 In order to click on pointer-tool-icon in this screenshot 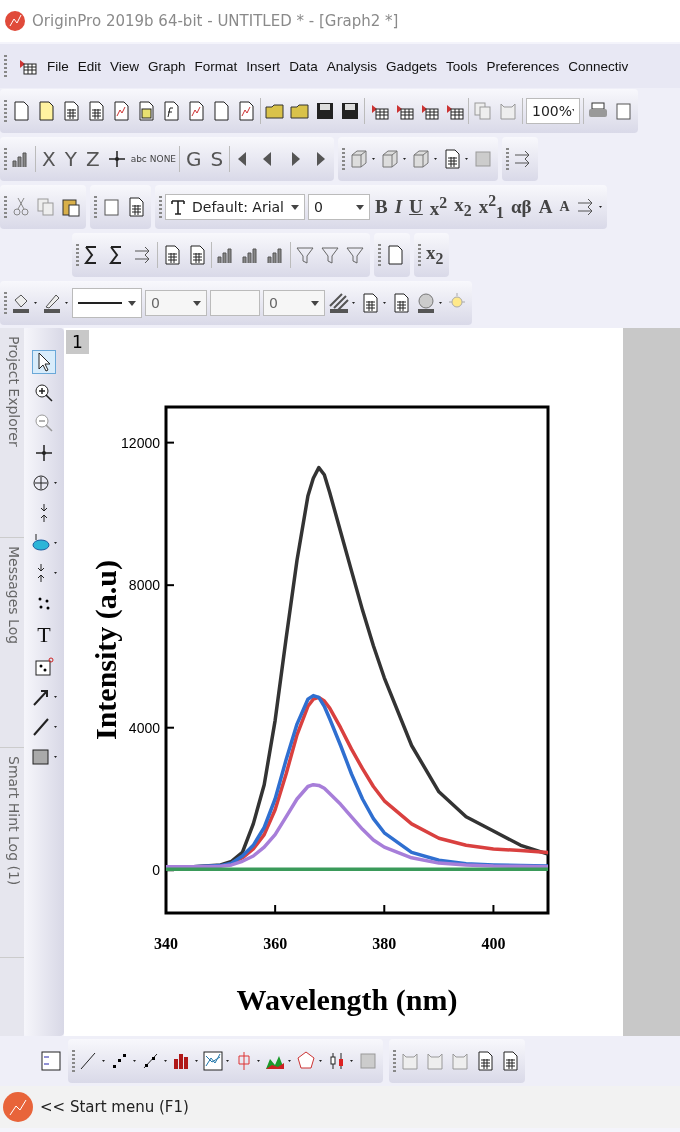, I will do `click(44, 362)`.